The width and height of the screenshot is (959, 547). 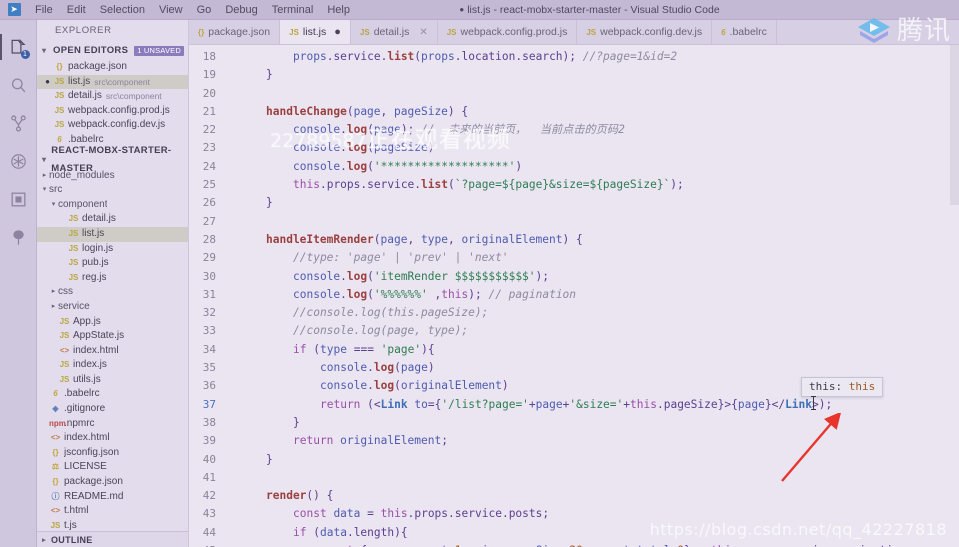 I want to click on code-line: 39 return originalElement;, so click(x=574, y=441).